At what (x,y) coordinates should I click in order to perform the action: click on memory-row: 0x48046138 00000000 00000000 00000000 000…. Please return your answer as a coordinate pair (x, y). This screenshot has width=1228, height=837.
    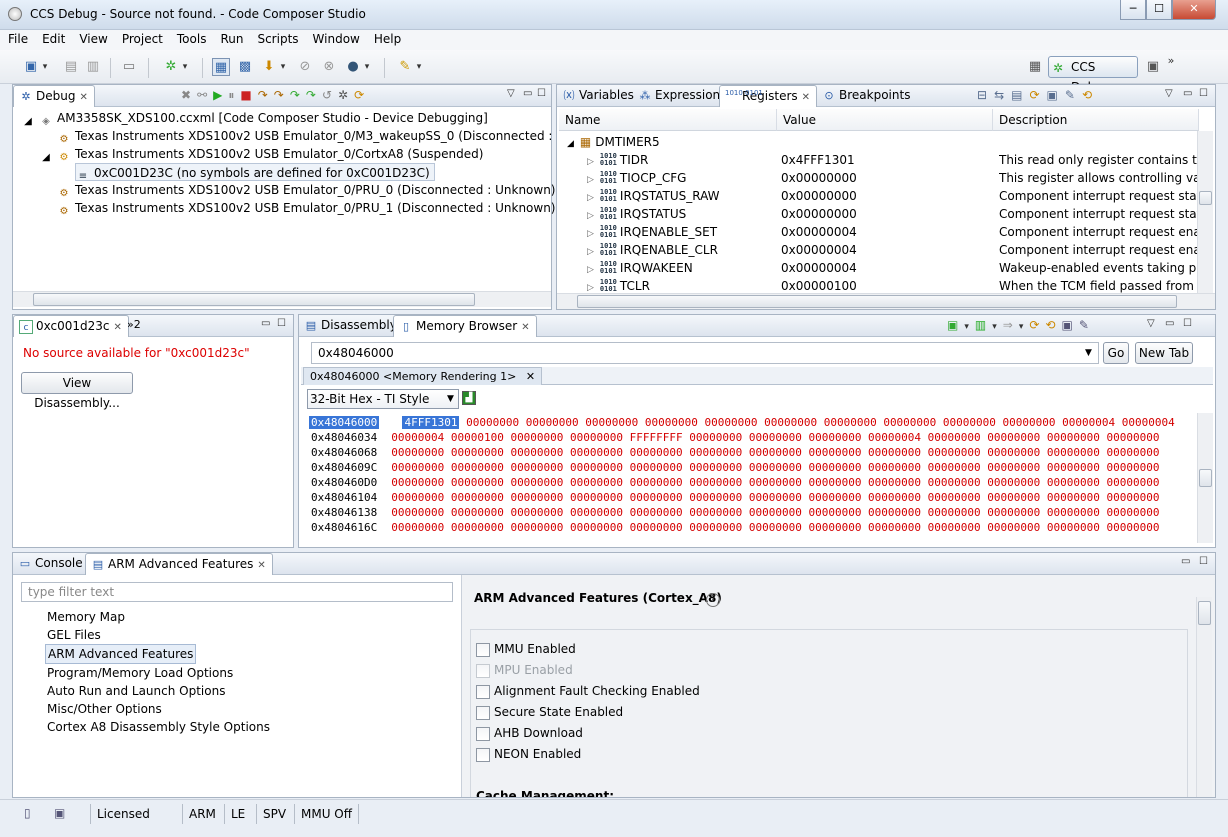
    Looking at the image, I should click on (735, 512).